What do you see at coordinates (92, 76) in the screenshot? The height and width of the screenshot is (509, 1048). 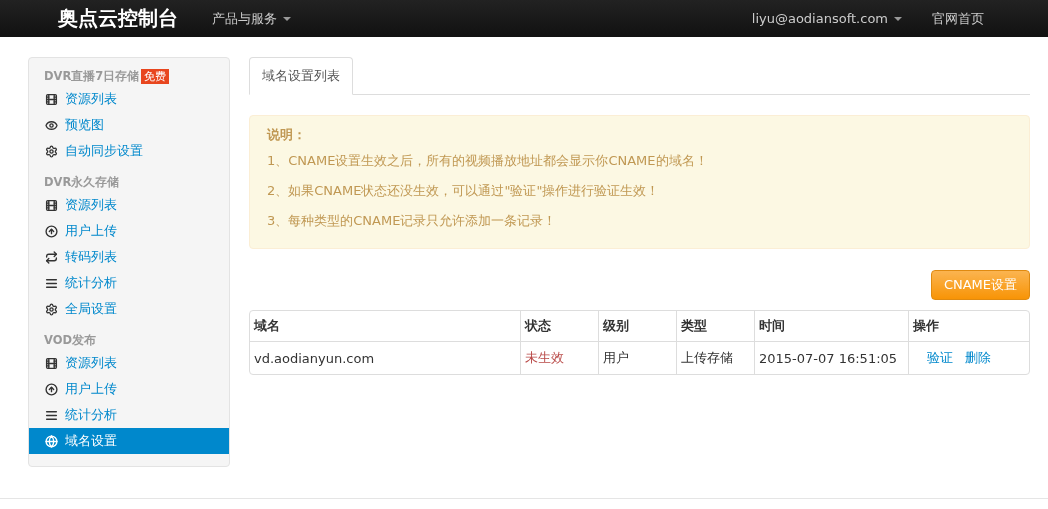 I see `section-title: DVR直播7日存储` at bounding box center [92, 76].